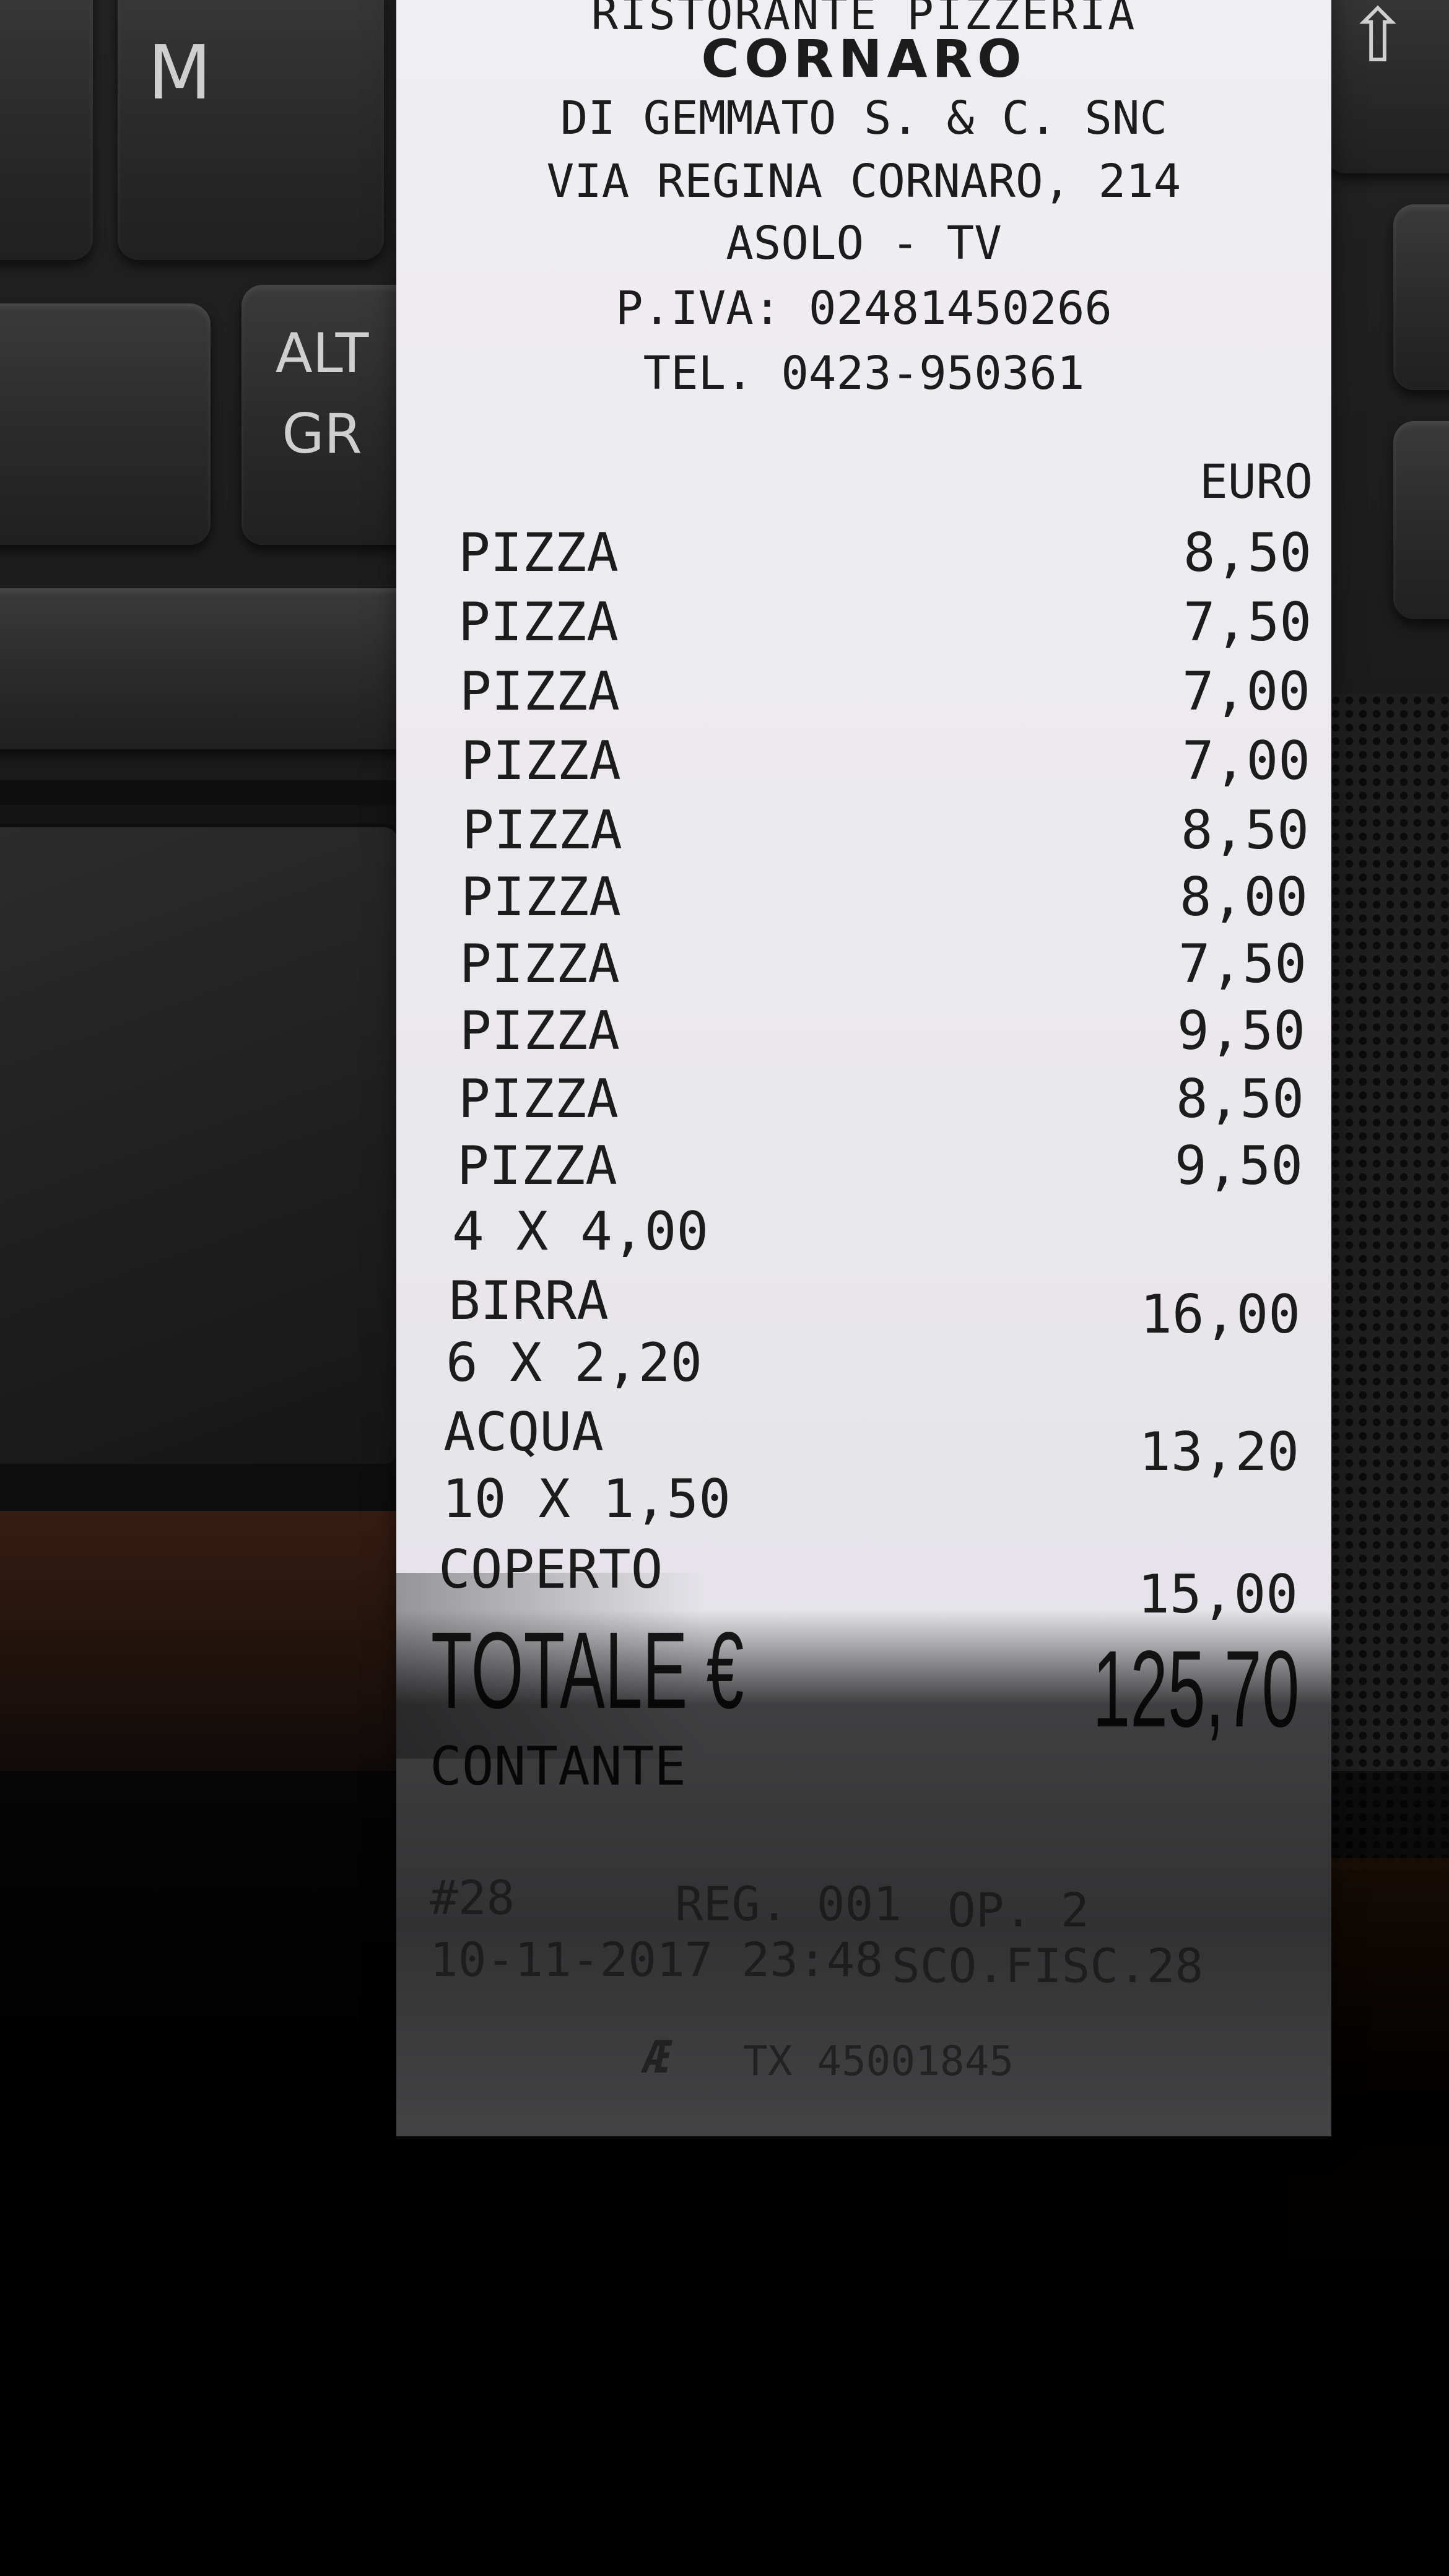 This screenshot has width=1449, height=2576. What do you see at coordinates (214, 668) in the screenshot?
I see `key-bottom-row` at bounding box center [214, 668].